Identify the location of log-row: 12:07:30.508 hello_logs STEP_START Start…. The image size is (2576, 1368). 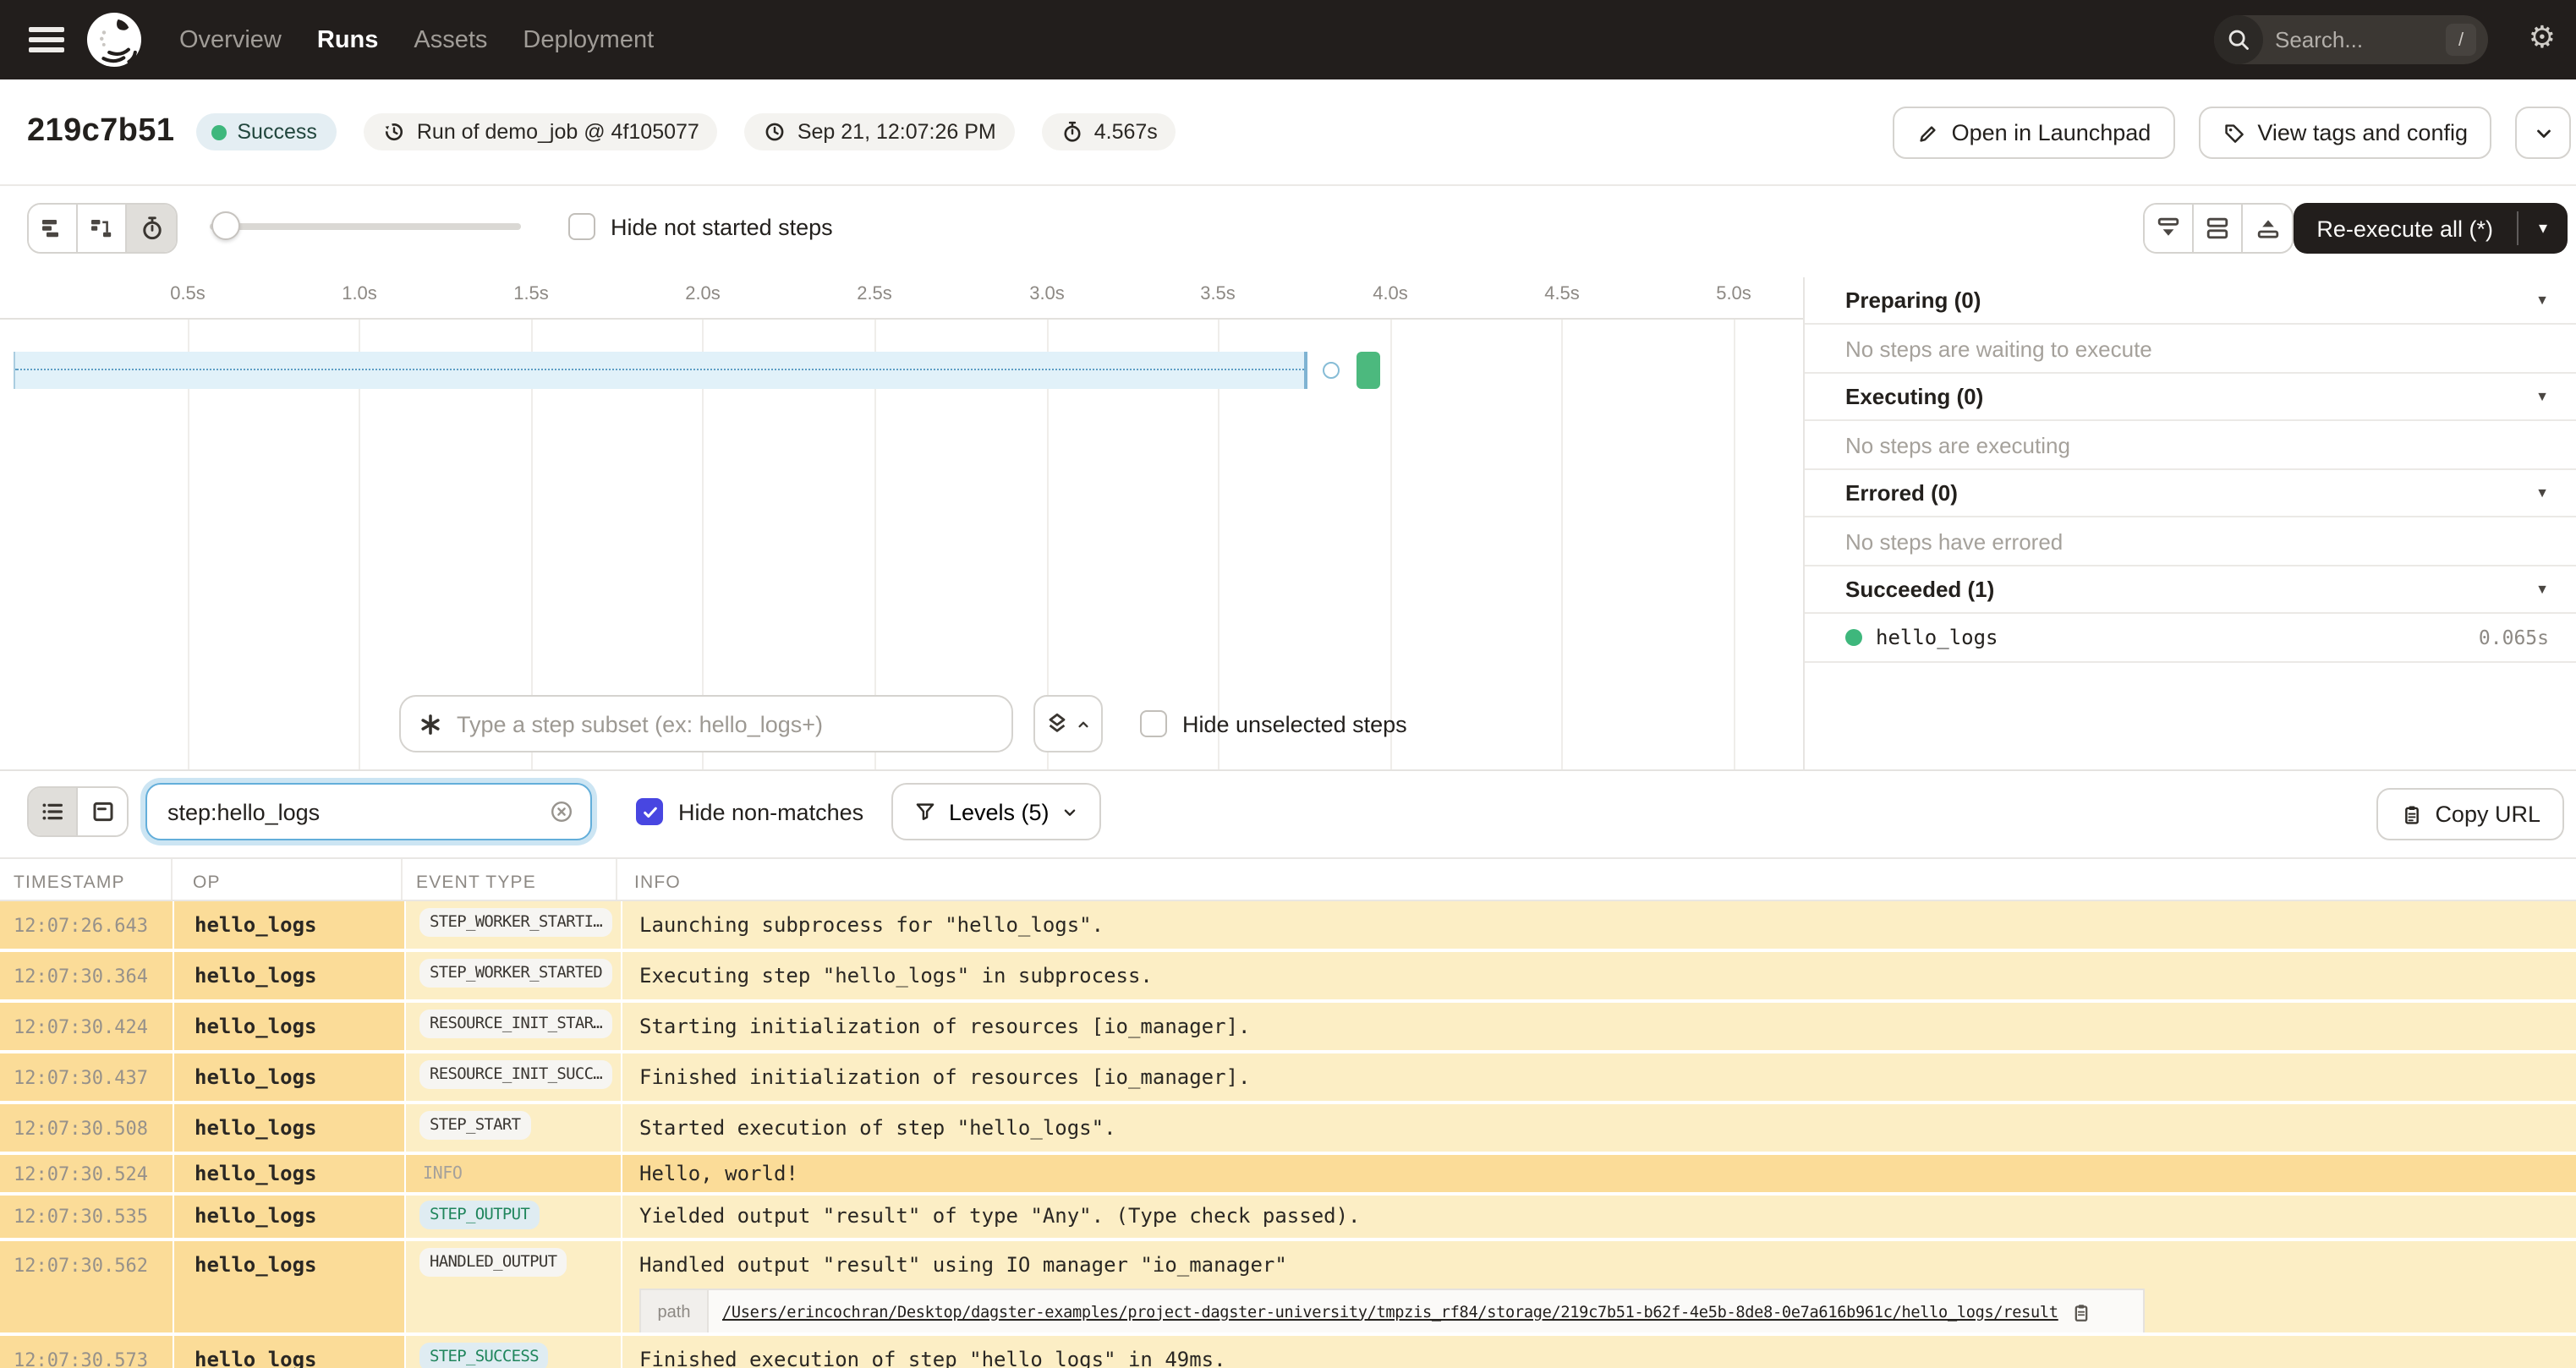
(1288, 1128).